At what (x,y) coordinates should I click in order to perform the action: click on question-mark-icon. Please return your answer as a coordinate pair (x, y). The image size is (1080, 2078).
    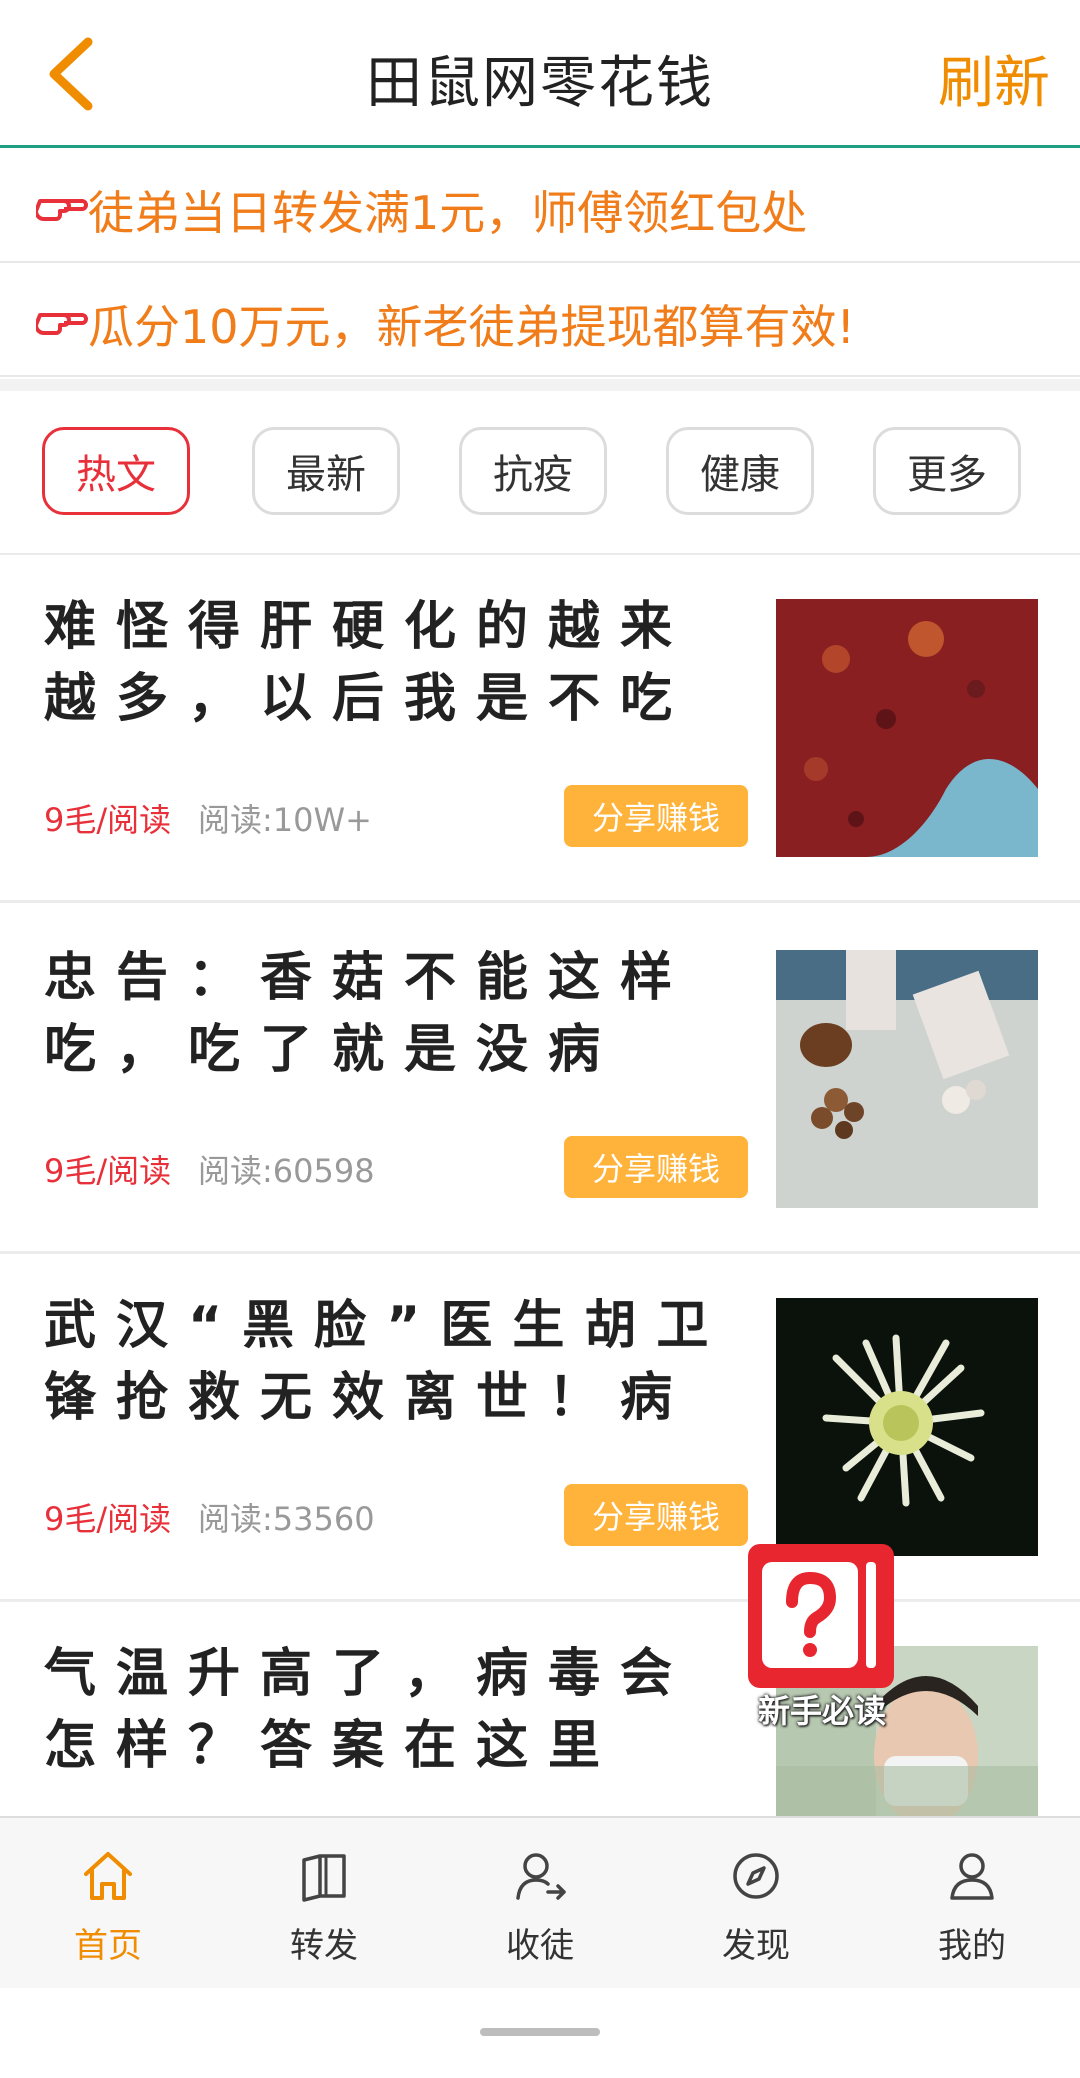
    Looking at the image, I should click on (819, 1615).